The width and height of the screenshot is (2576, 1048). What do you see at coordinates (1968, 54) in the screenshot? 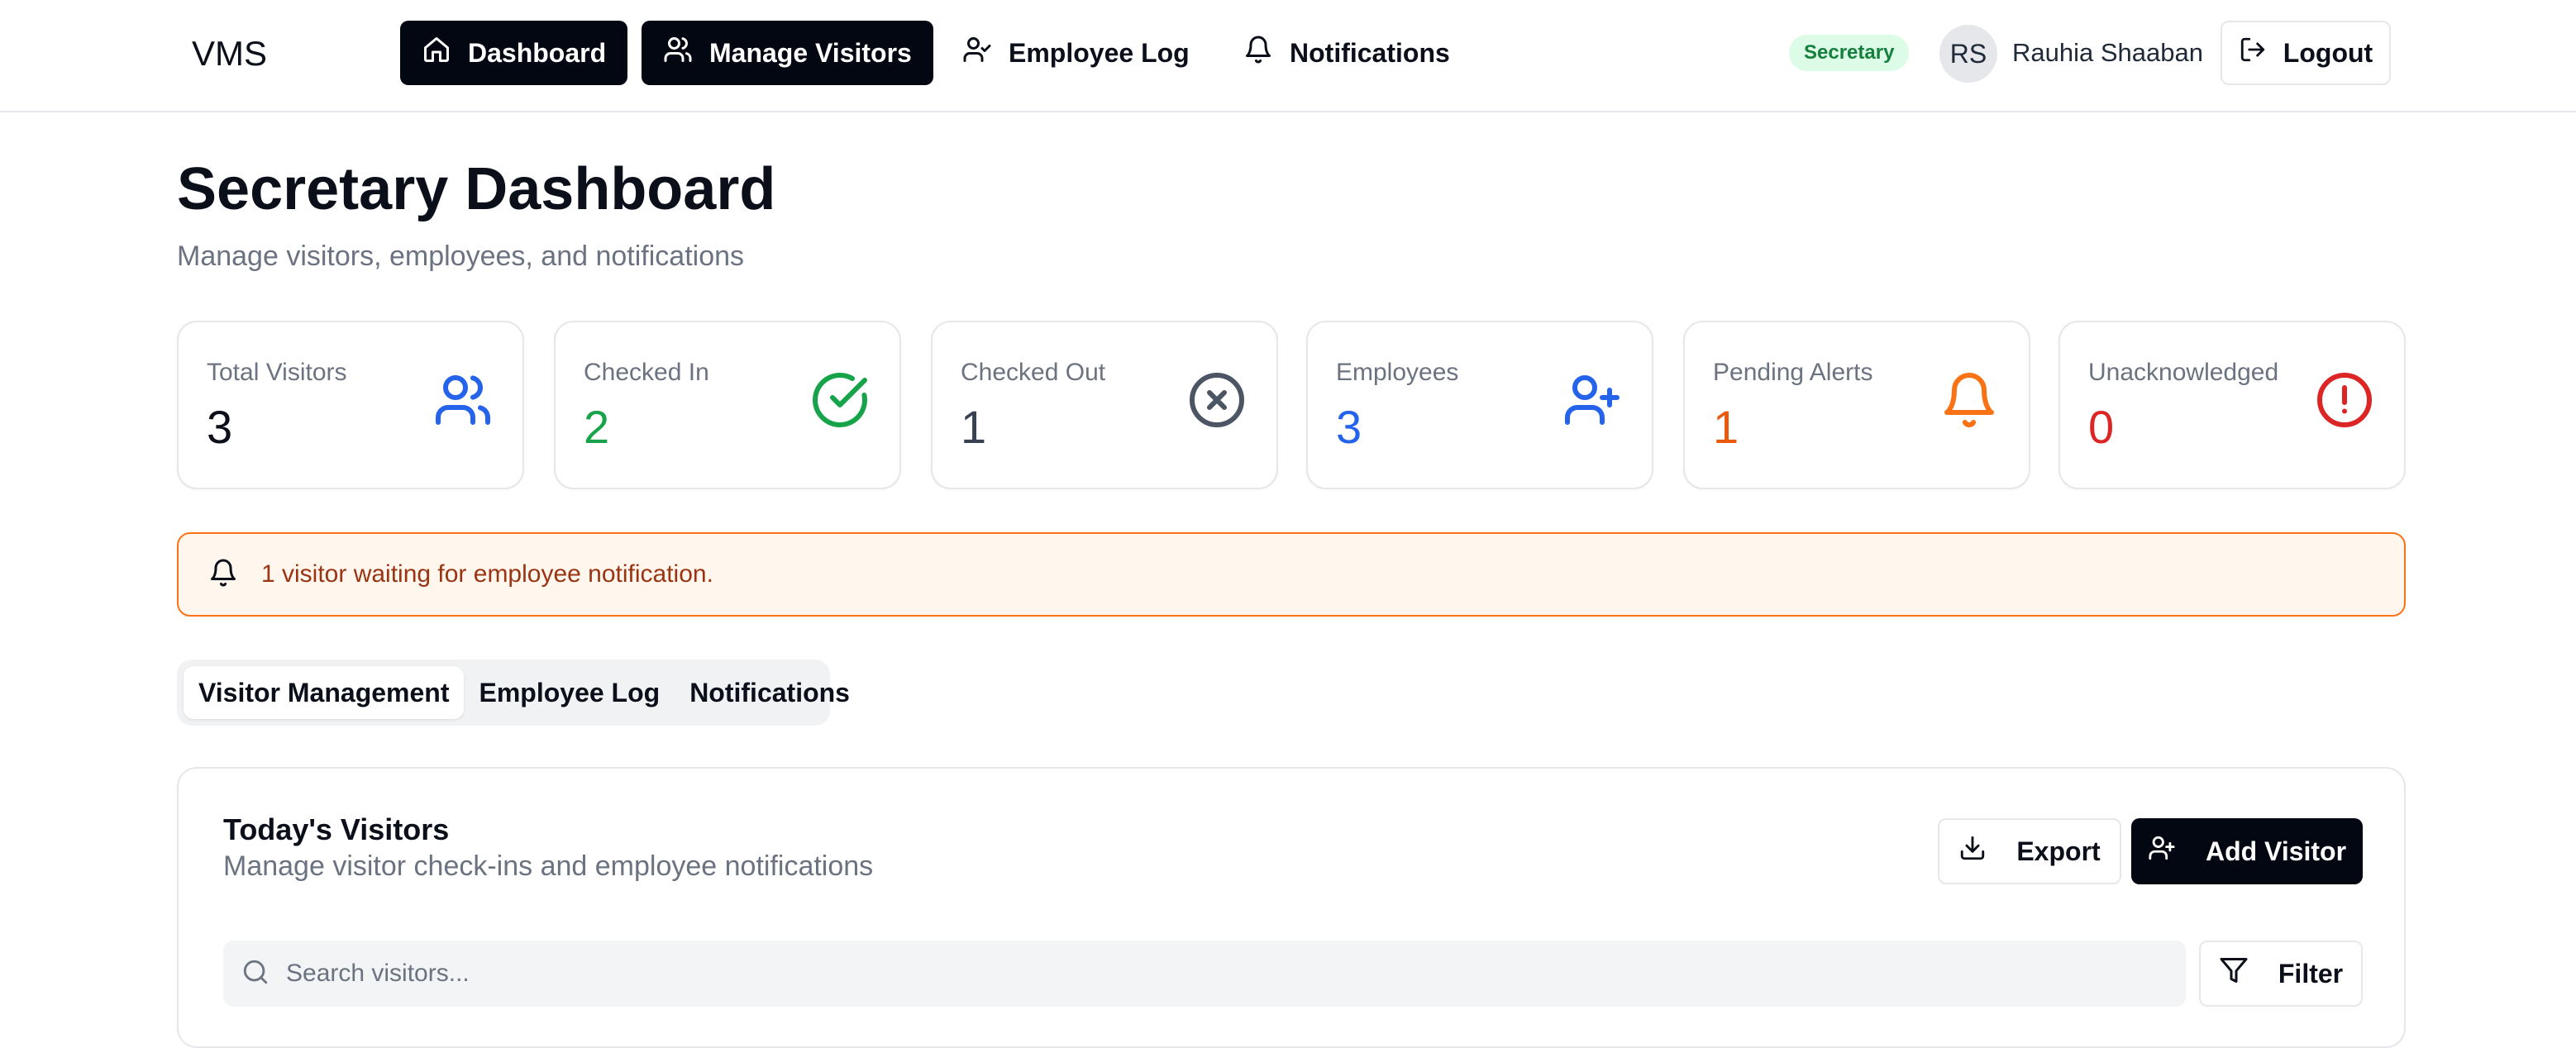
I see `avatar: RS` at bounding box center [1968, 54].